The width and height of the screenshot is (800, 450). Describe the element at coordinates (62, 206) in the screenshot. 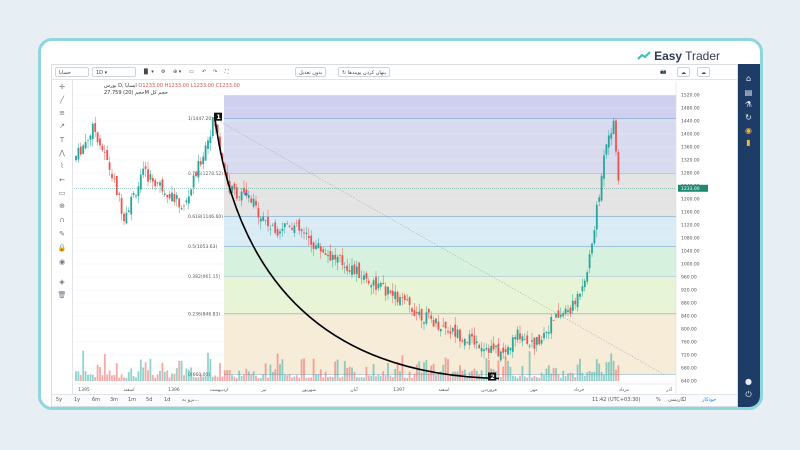

I see `zoom-icon: ⊕` at that location.